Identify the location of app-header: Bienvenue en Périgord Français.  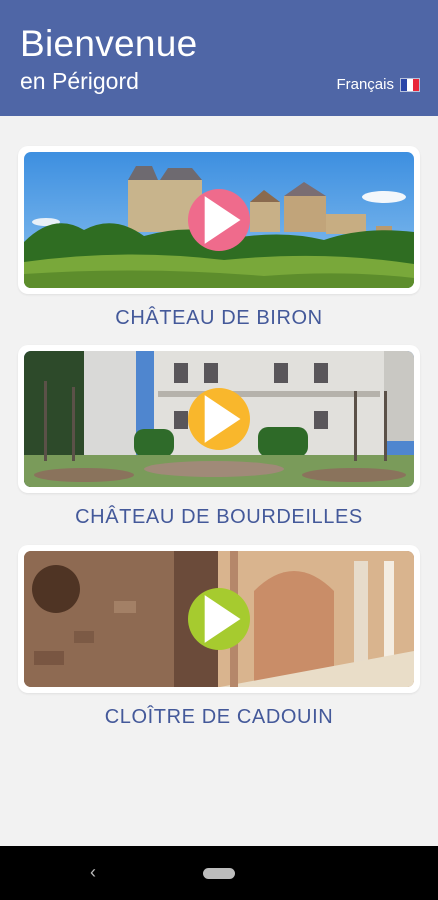
(219, 58).